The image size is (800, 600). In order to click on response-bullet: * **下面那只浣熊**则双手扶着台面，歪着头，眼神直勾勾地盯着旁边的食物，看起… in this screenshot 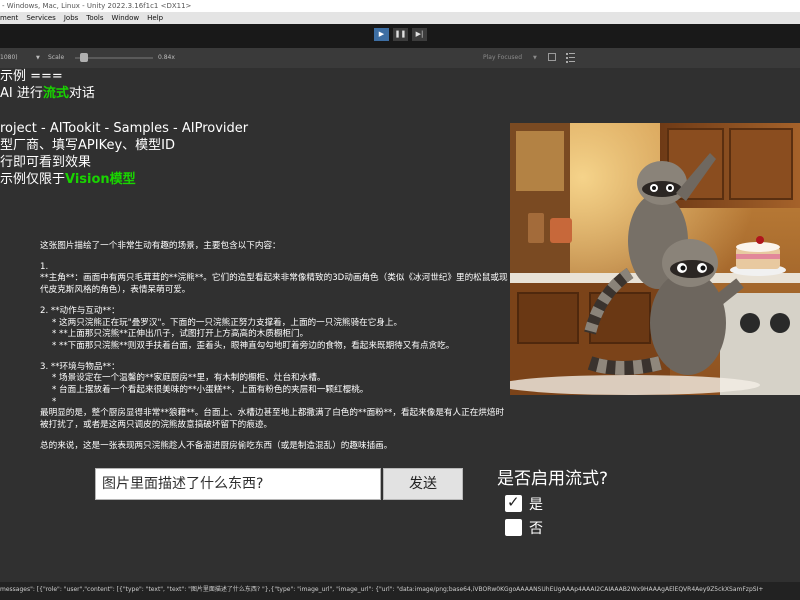, I will do `click(253, 345)`.